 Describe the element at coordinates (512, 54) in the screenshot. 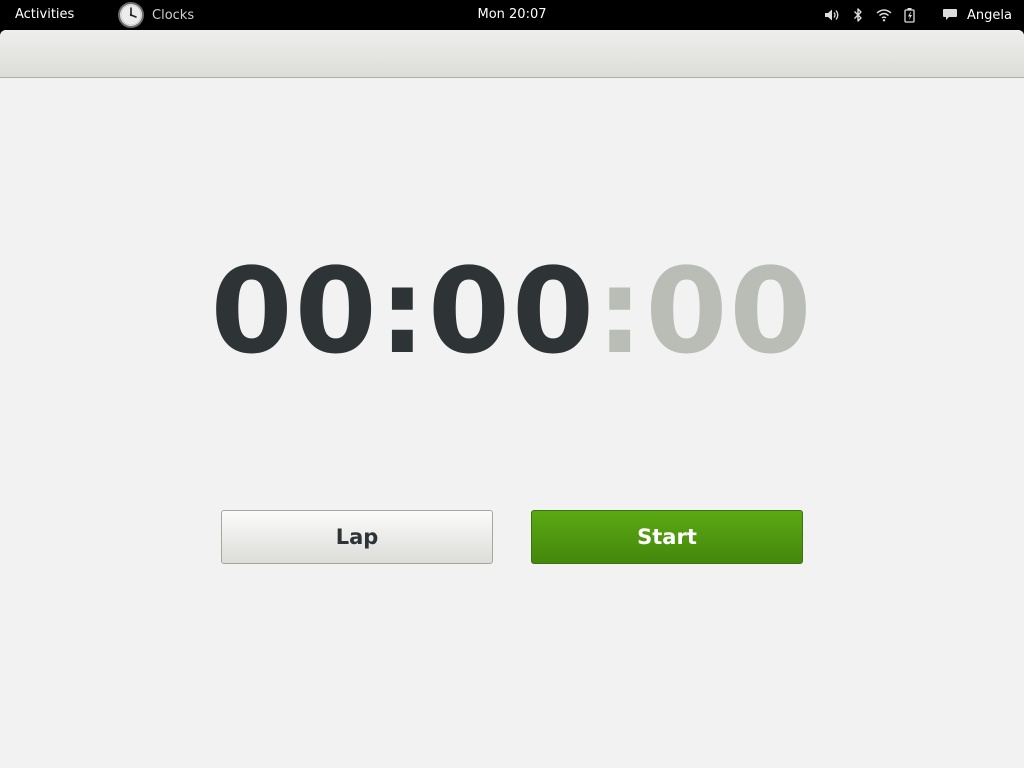

I see `header-bar` at that location.